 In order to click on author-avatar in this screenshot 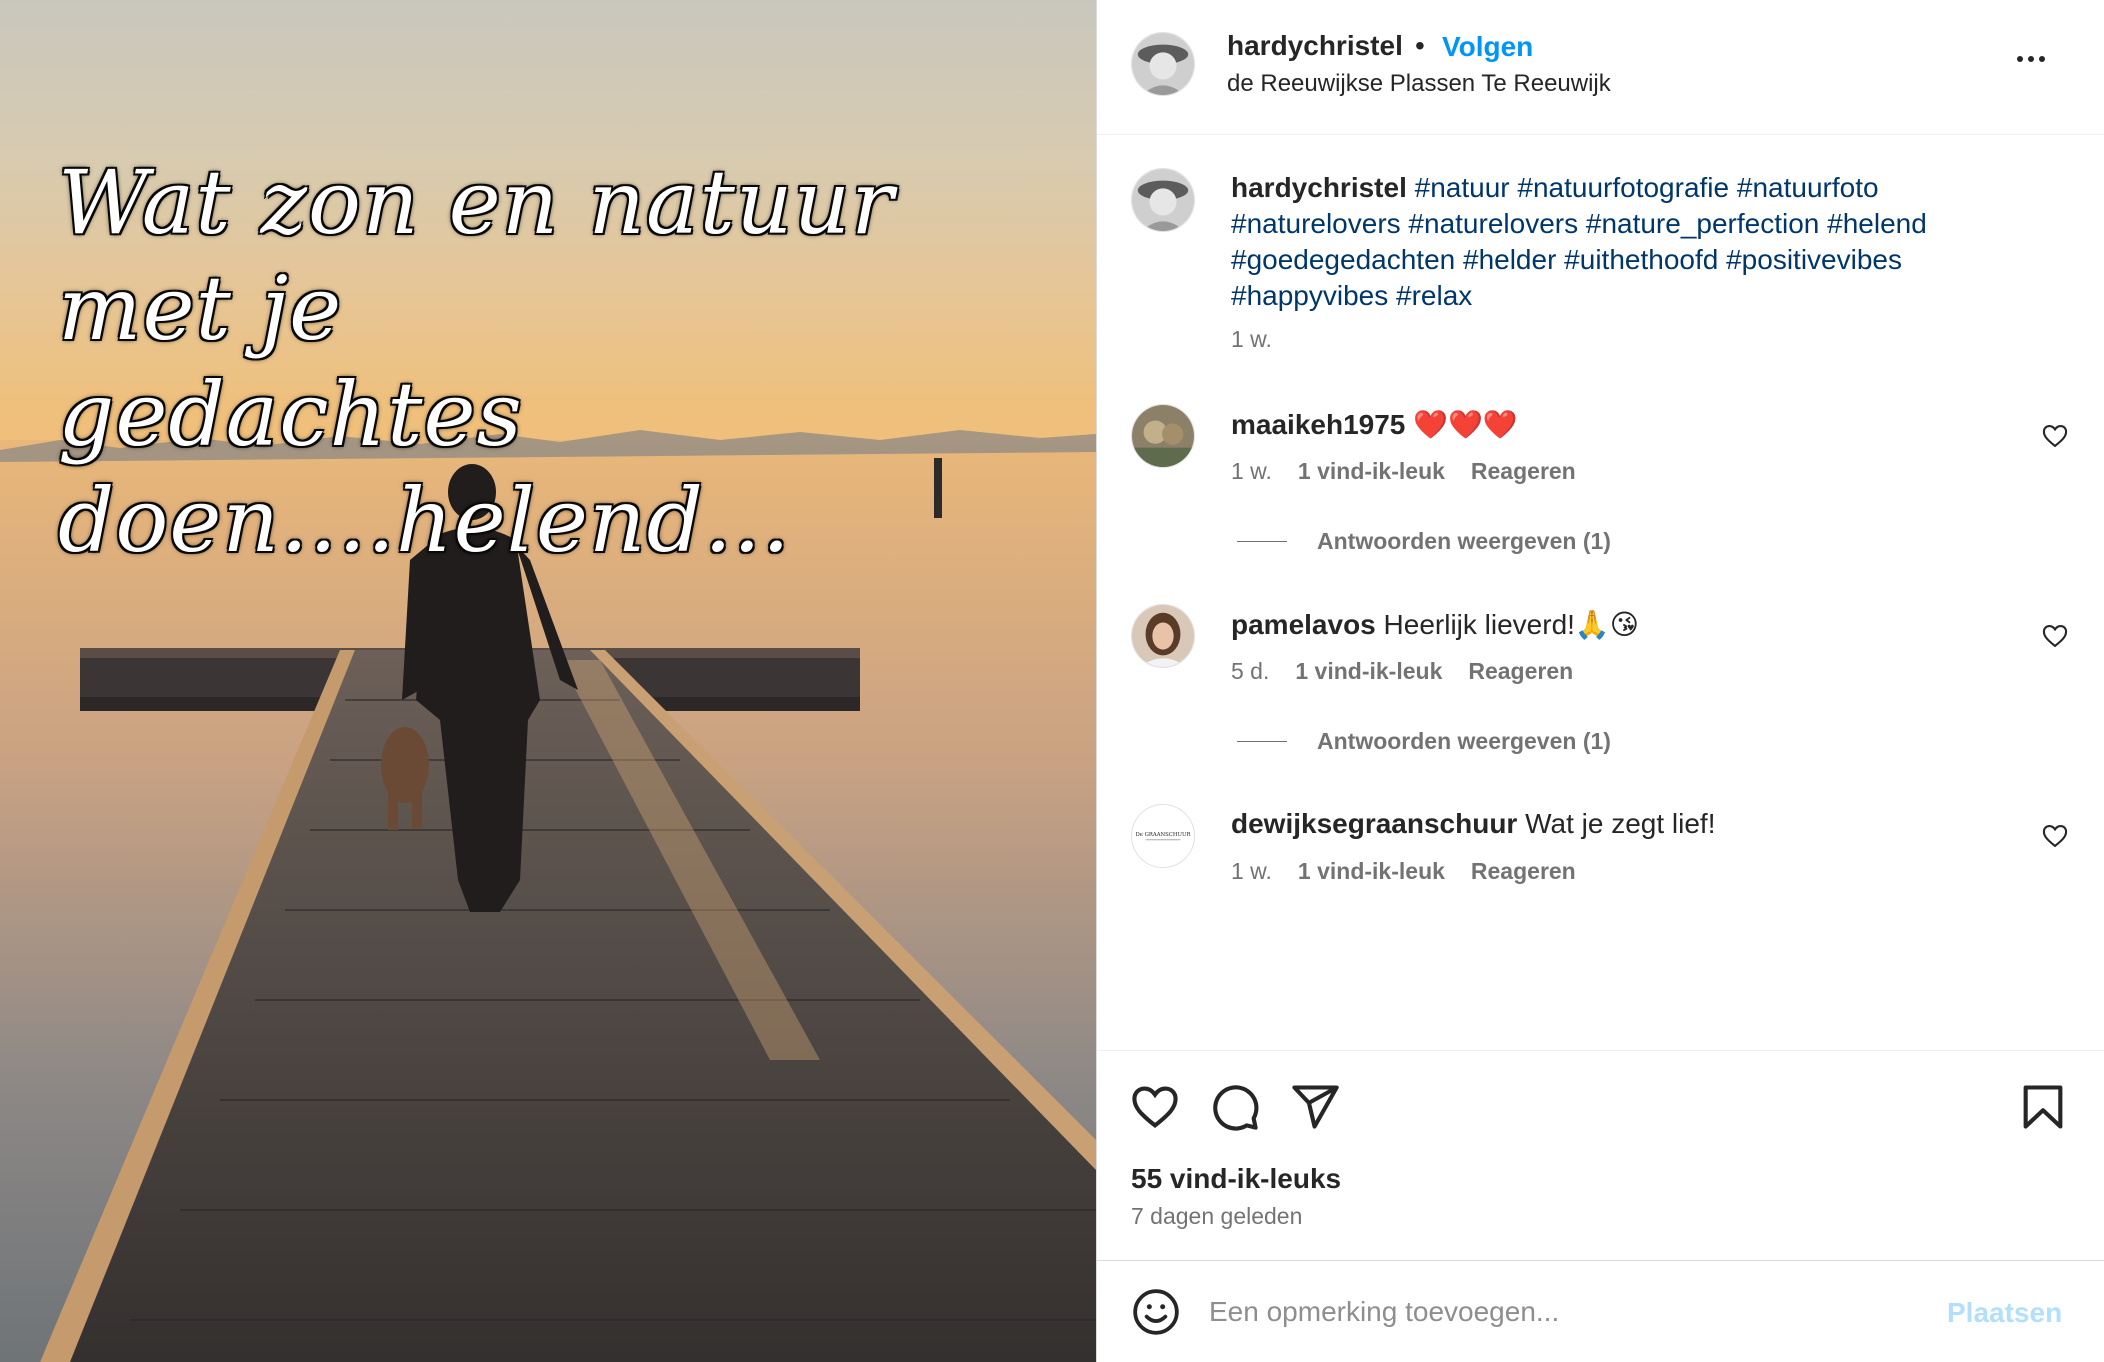, I will do `click(1163, 64)`.